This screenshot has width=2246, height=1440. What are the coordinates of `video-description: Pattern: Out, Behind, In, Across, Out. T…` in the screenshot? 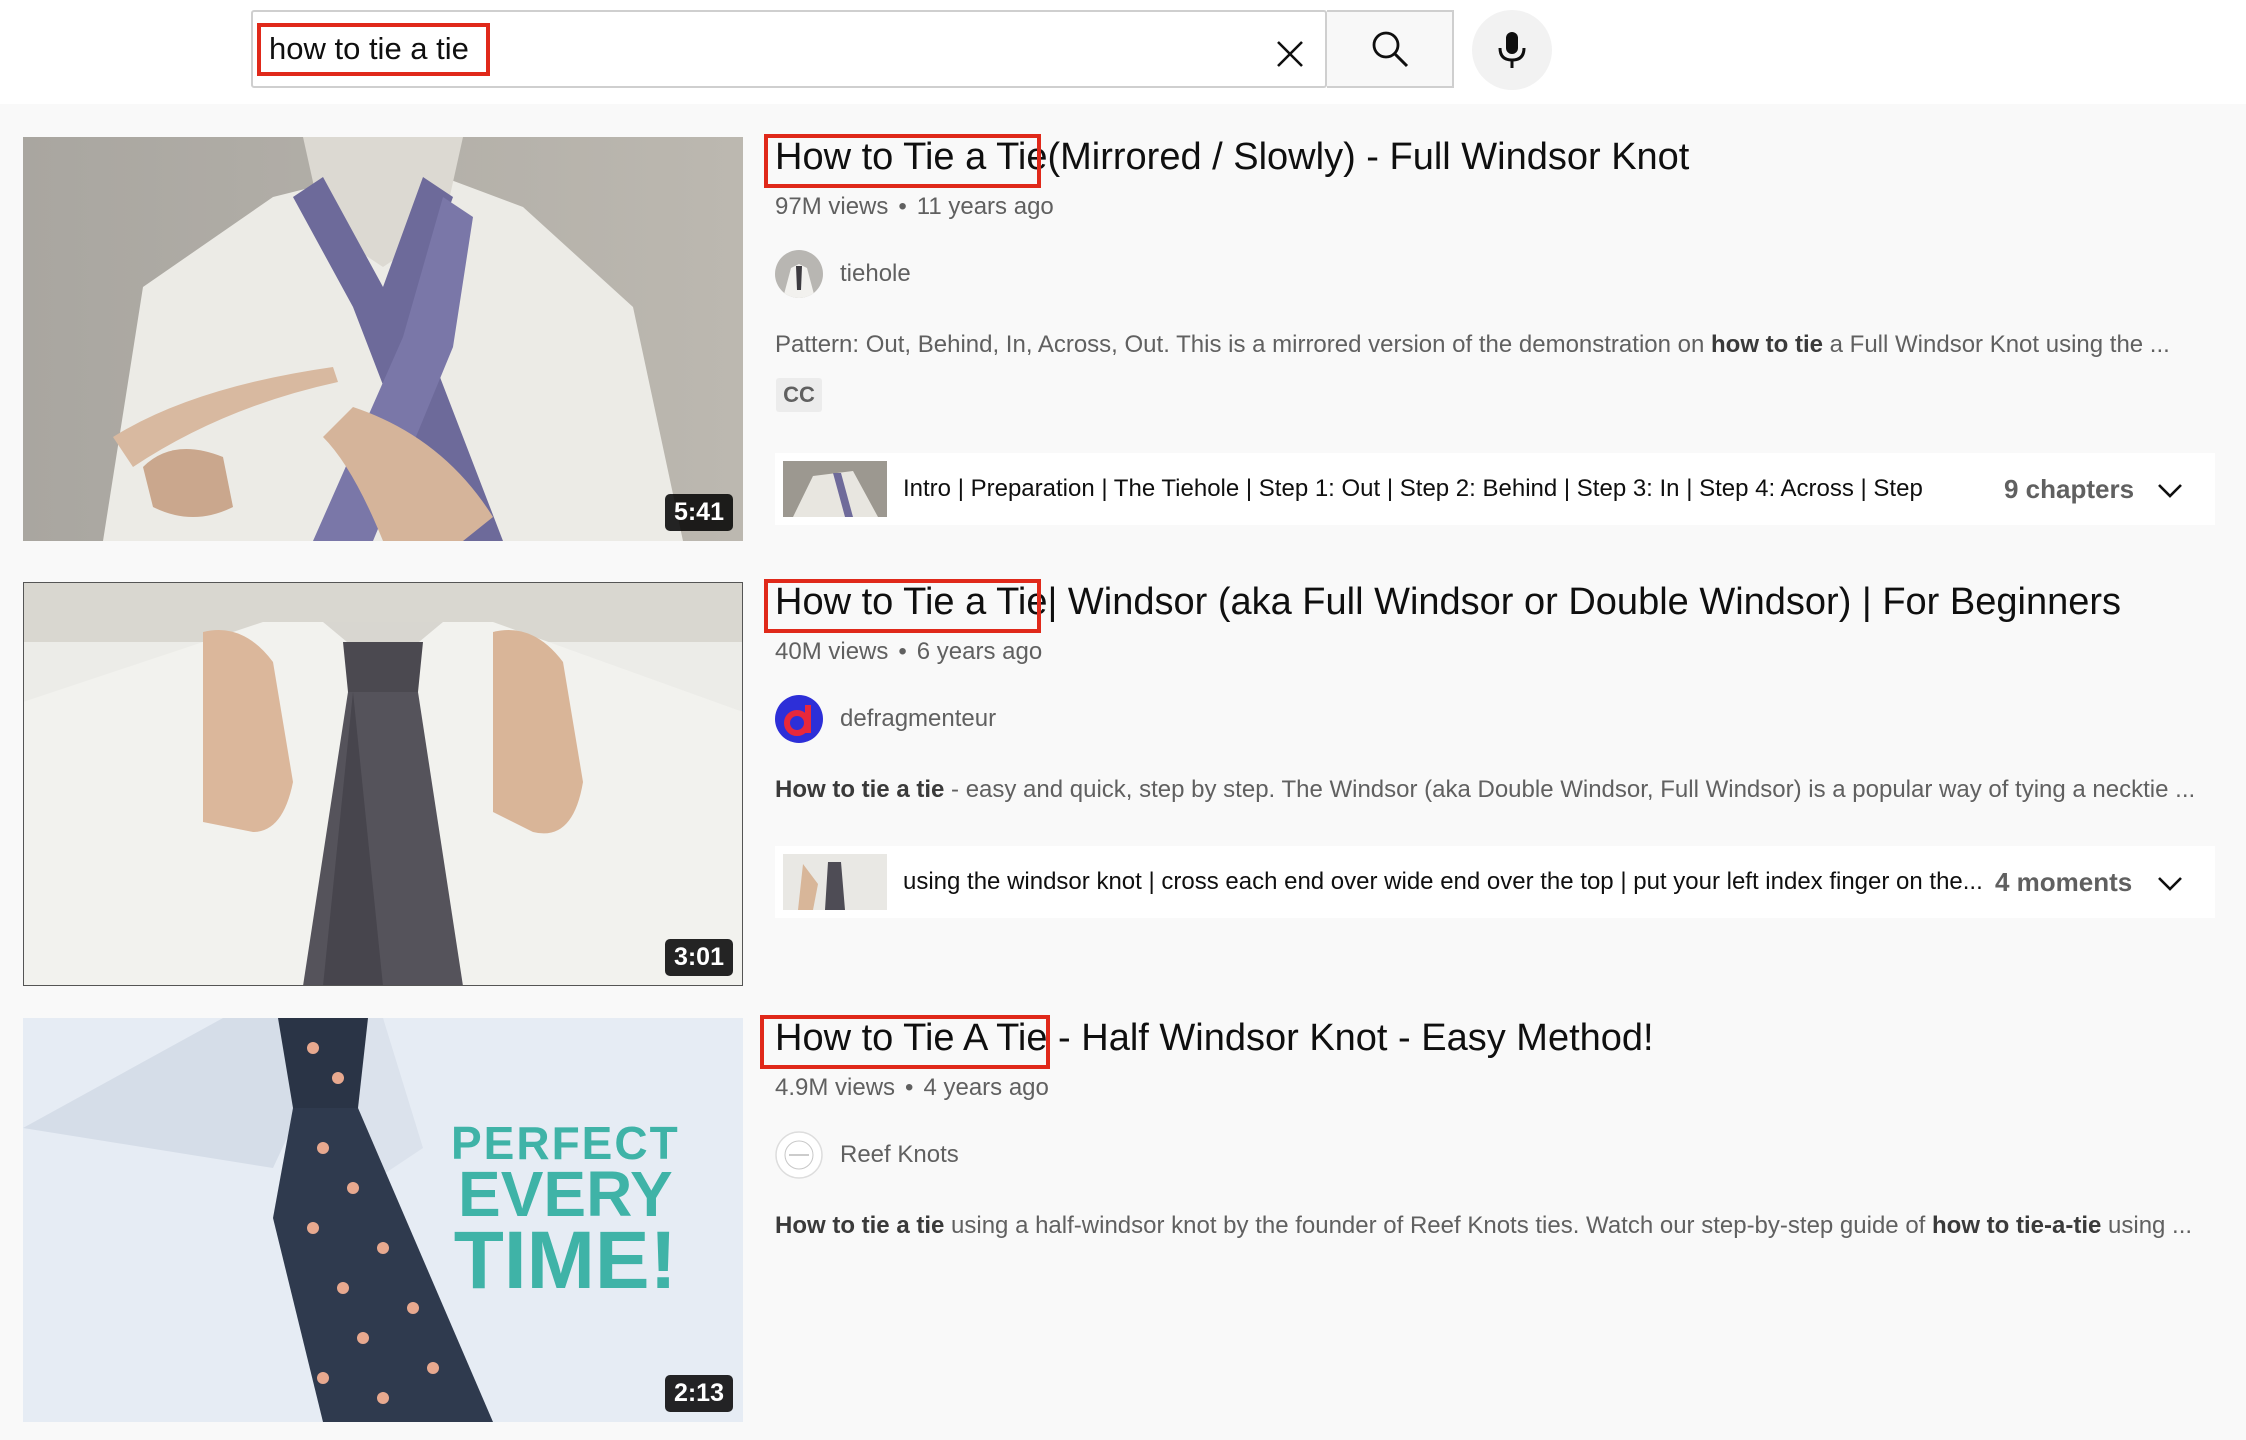 It's located at (1472, 344).